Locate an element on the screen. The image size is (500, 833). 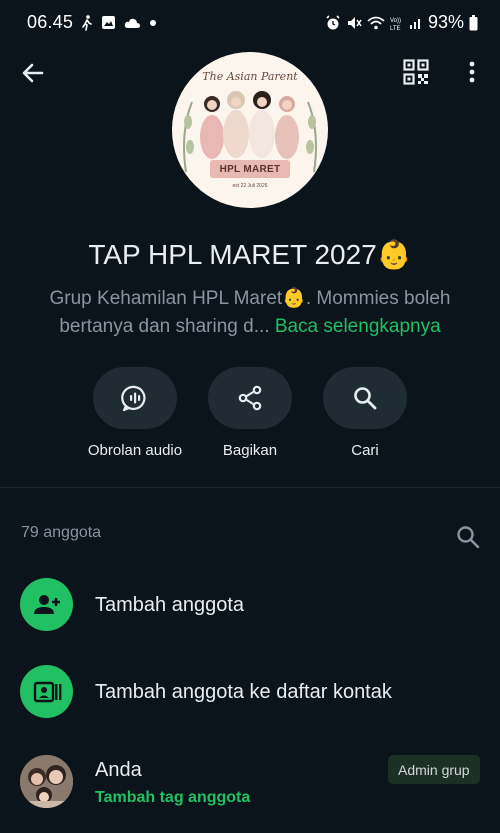
battery-icon is located at coordinates (473, 22).